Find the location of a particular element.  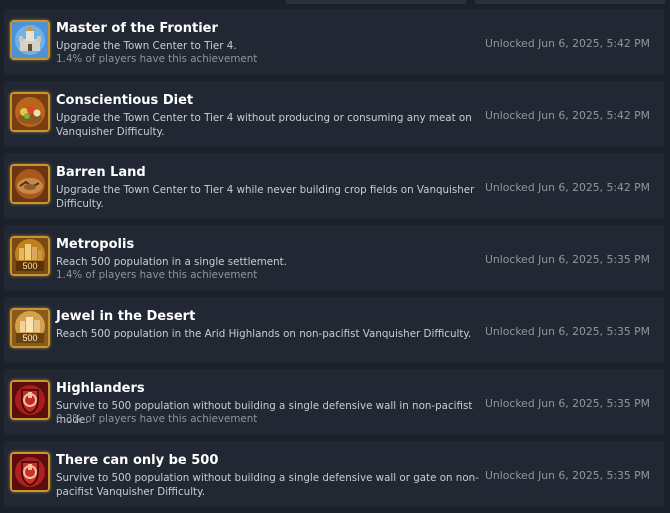

city-500-icon: 500 is located at coordinates (30, 256).